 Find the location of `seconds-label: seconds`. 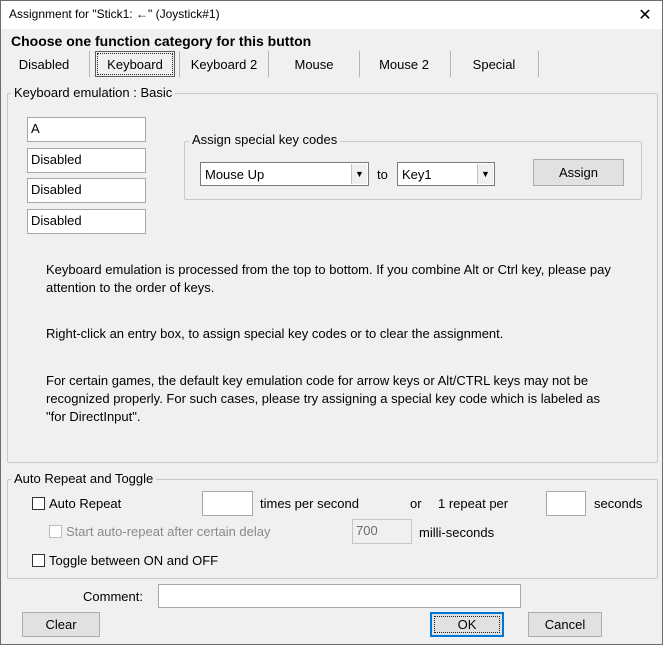

seconds-label: seconds is located at coordinates (618, 503).